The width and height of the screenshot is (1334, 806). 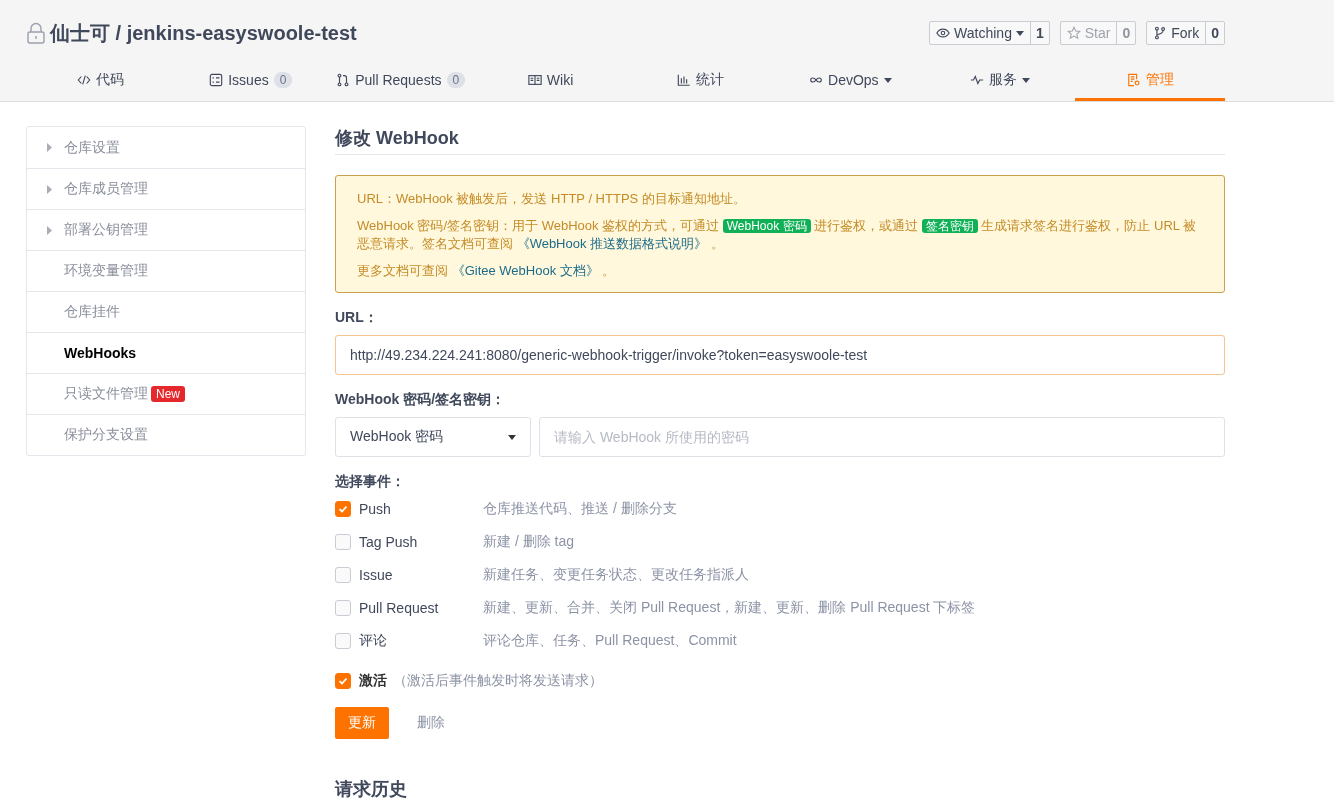 I want to click on event-description: 新建、更新、合并、关闭 Pull Request，新建、更新、删除 Pull Request 下标签, so click(x=729, y=608).